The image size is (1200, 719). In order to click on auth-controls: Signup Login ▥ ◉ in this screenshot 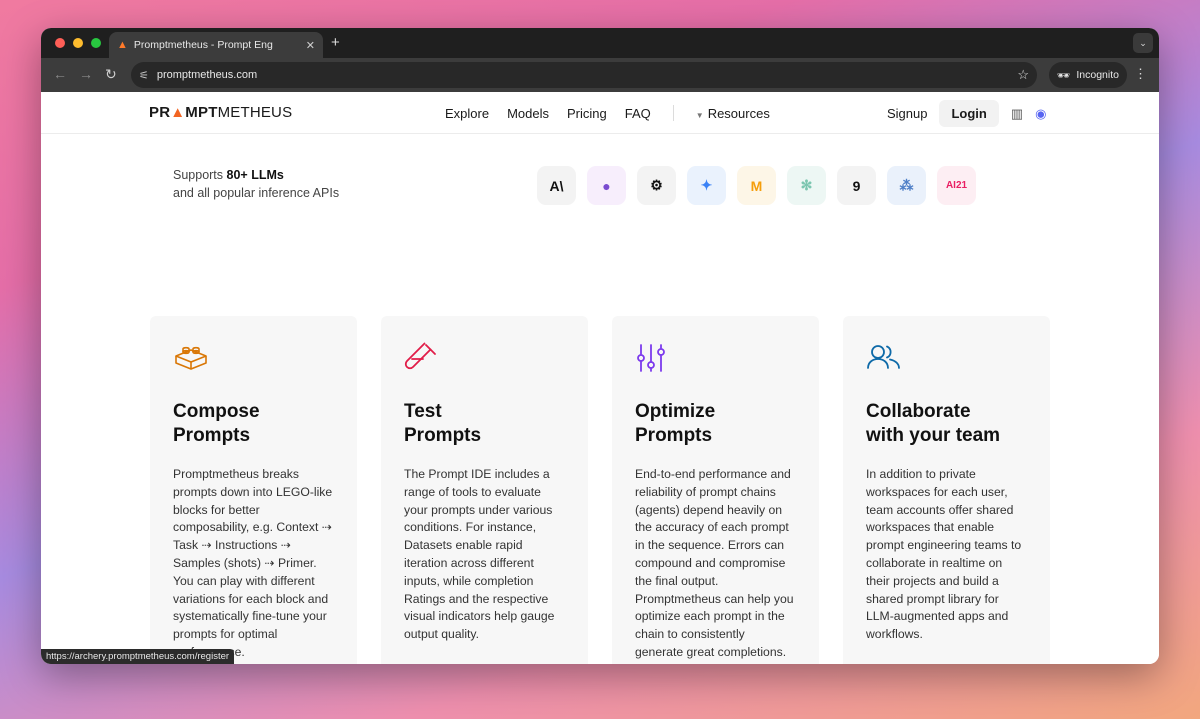, I will do `click(967, 113)`.